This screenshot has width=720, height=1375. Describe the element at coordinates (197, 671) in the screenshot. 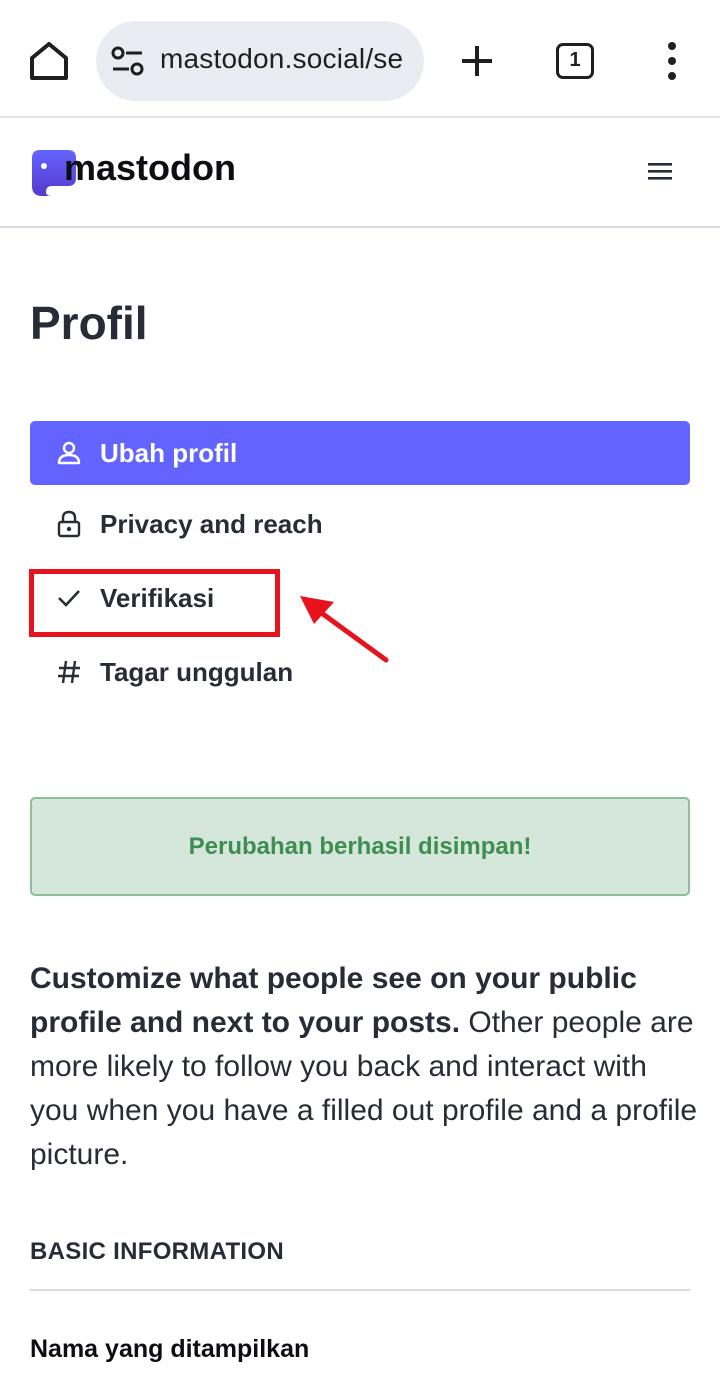

I see `nav-item-label: Tagar unggulan` at that location.